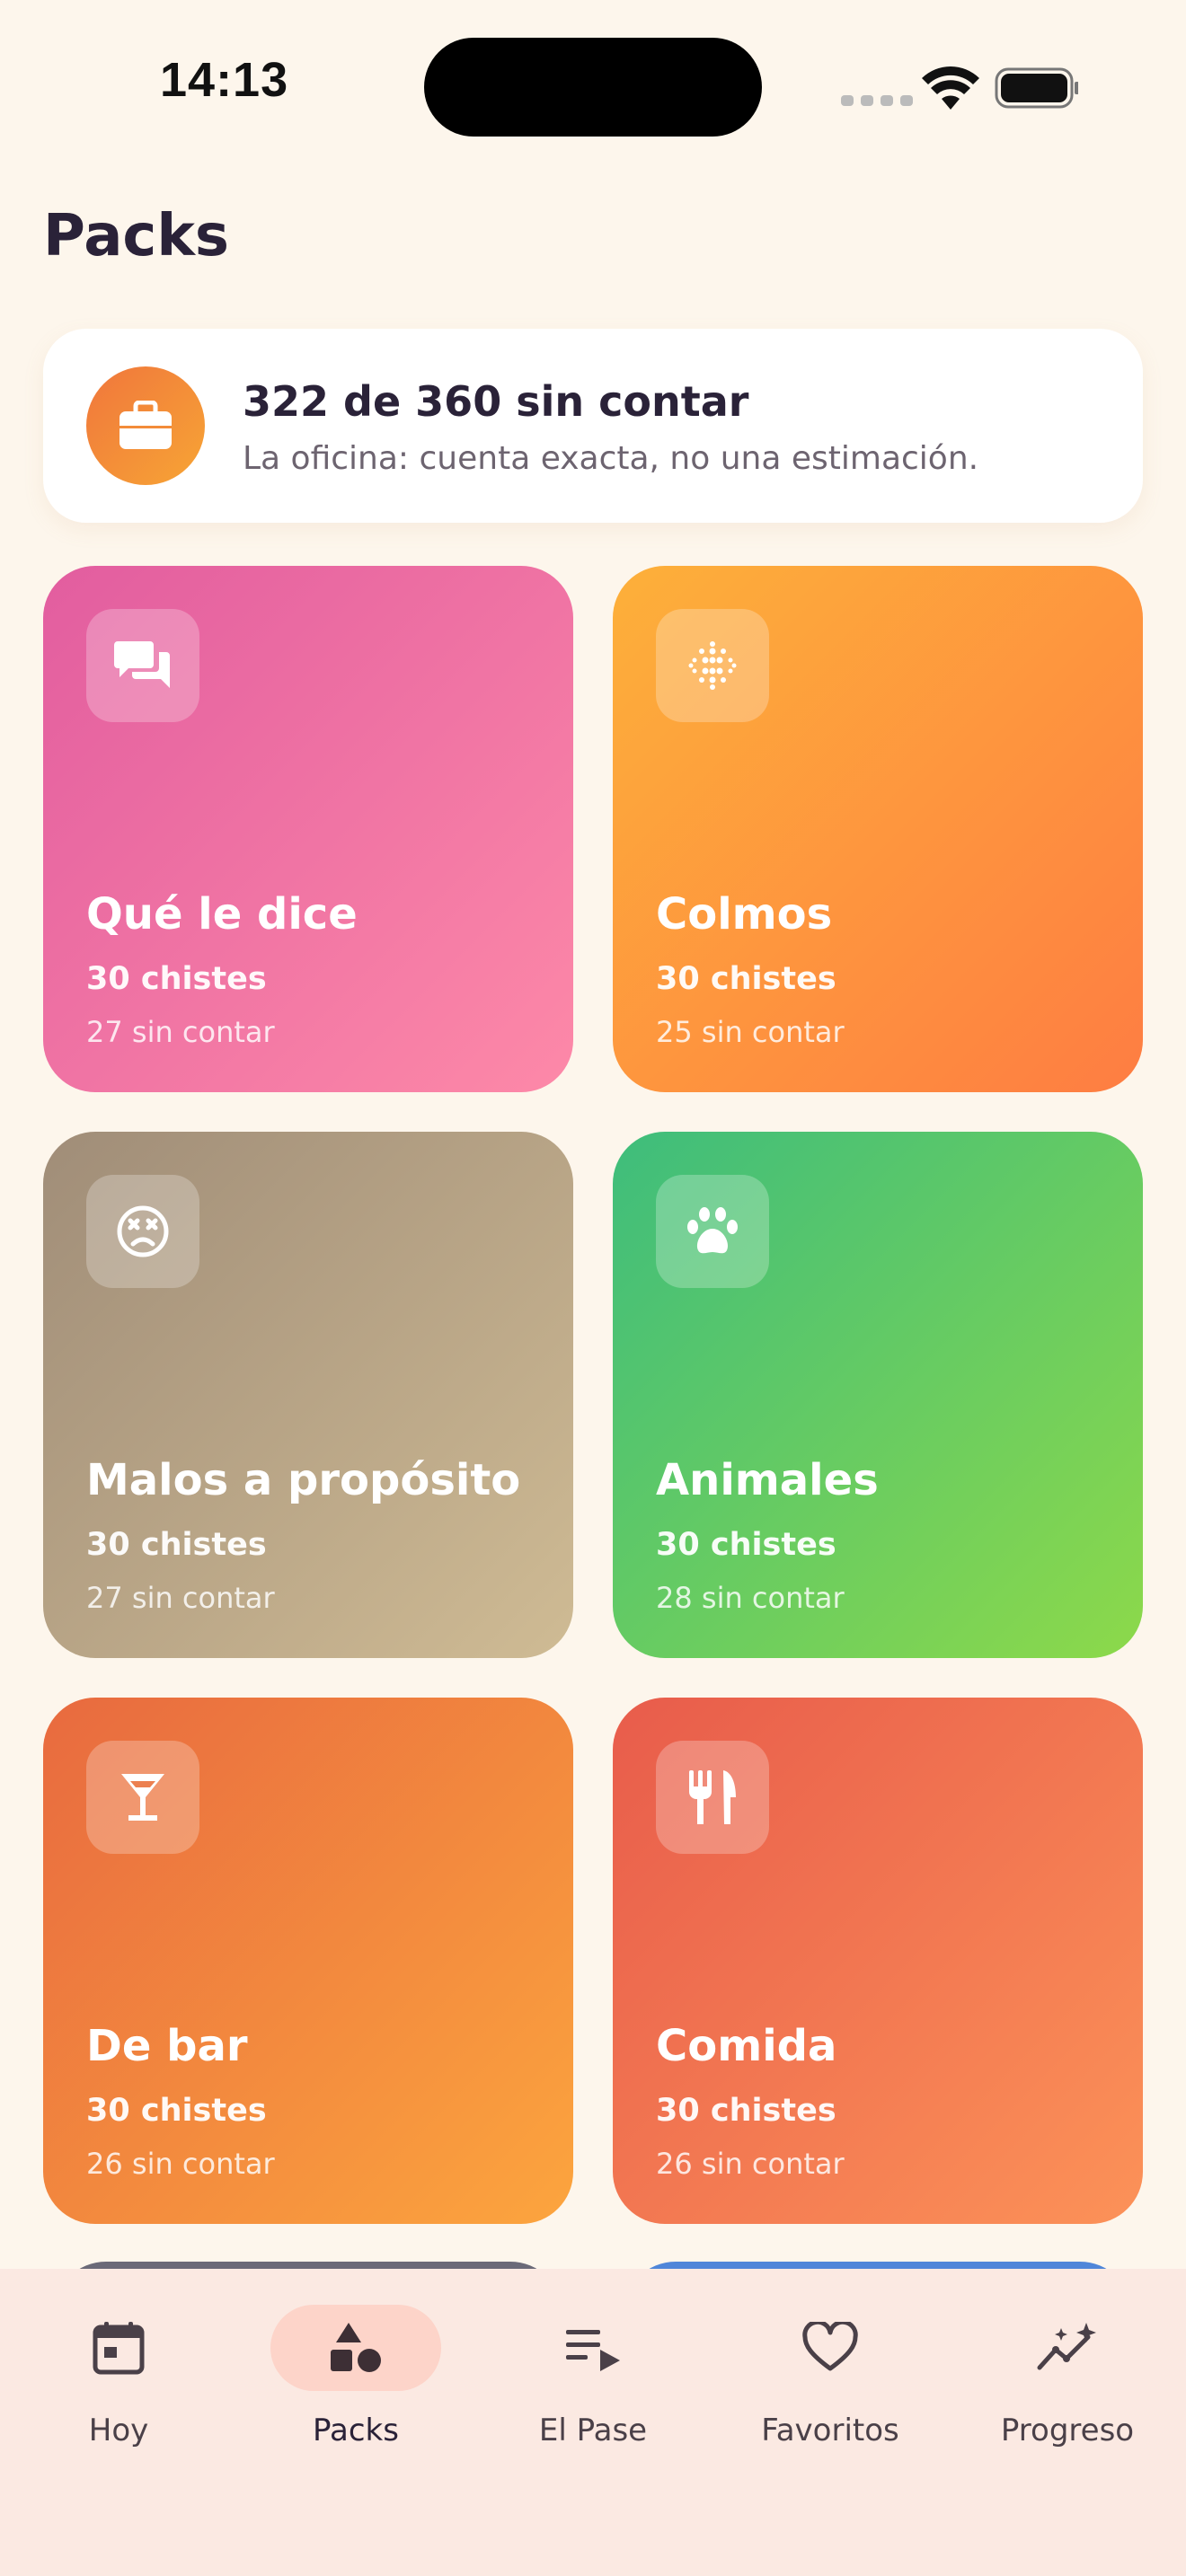 This screenshot has height=2576, width=1186. What do you see at coordinates (145, 425) in the screenshot?
I see `briefcase-icon` at bounding box center [145, 425].